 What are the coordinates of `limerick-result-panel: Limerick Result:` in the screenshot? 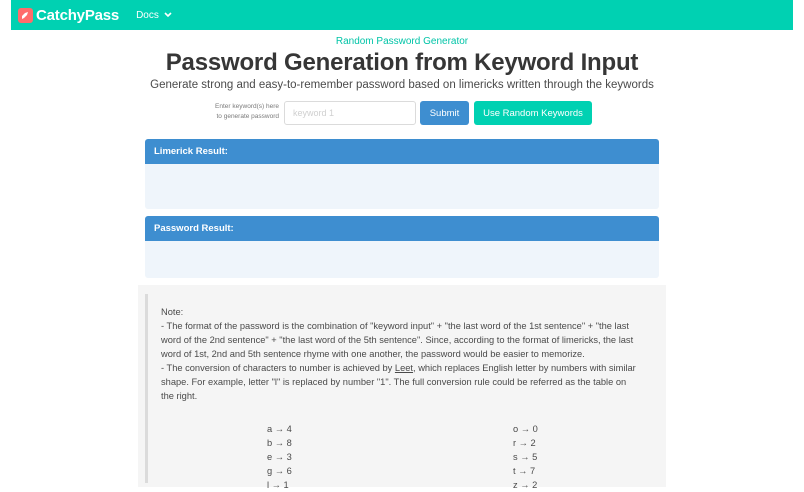 It's located at (402, 174).